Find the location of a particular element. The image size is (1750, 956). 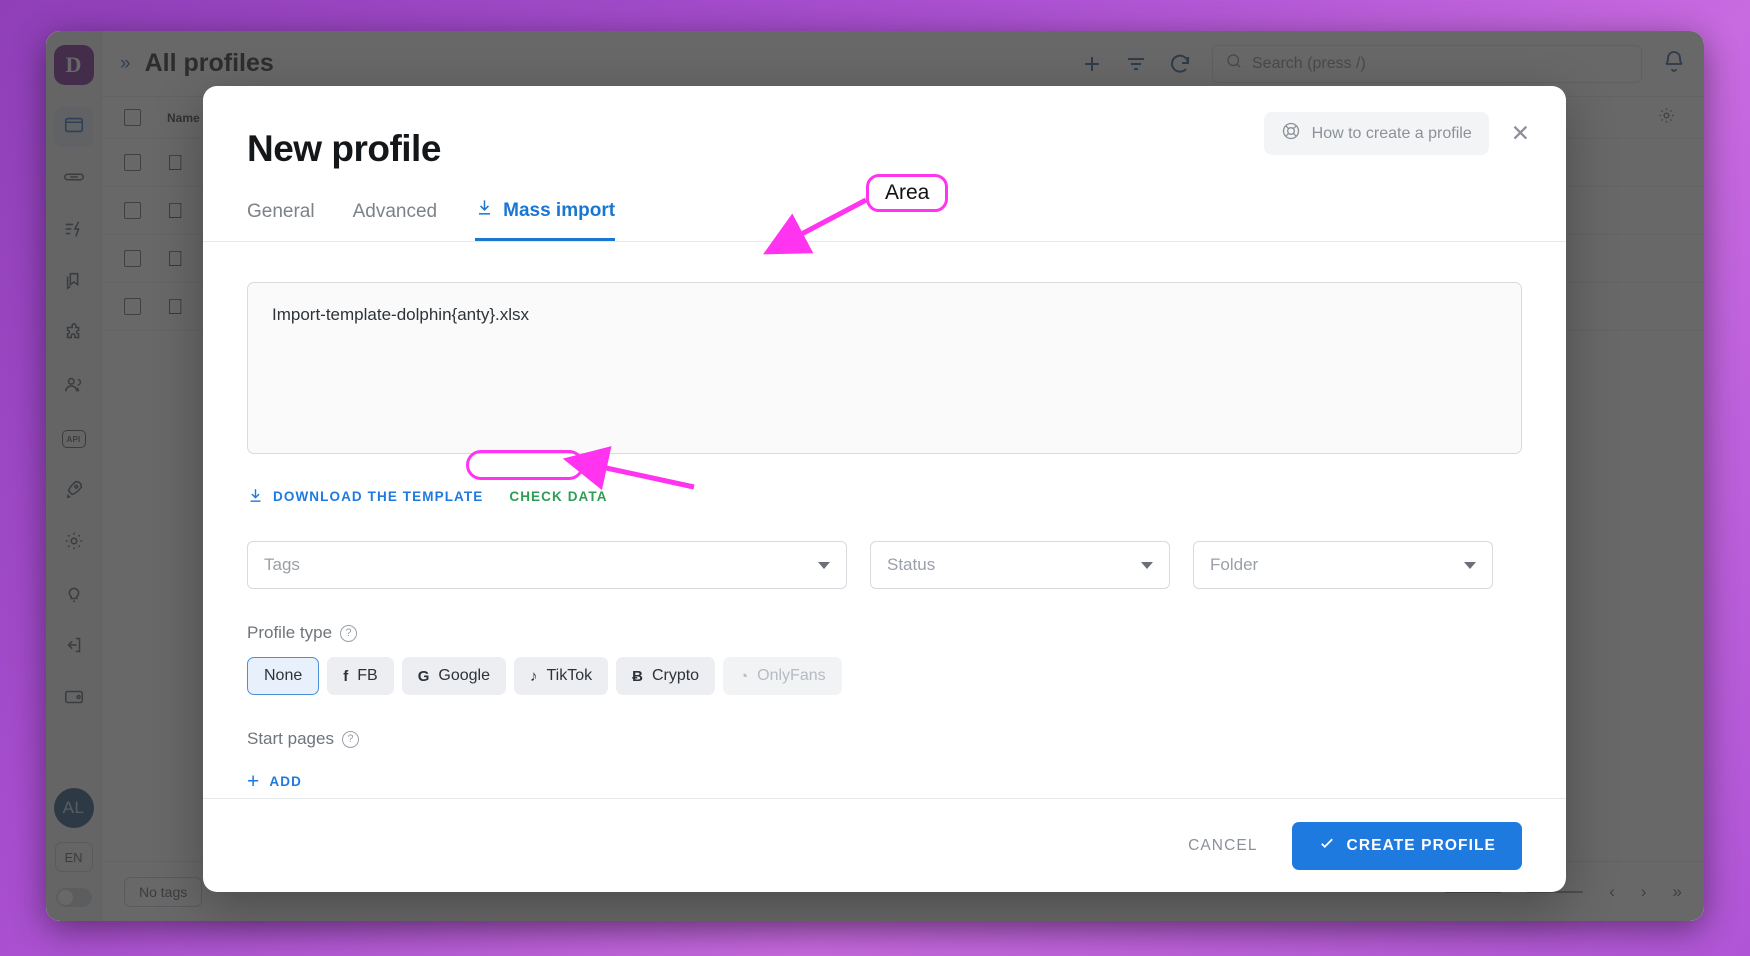

check-icon is located at coordinates (1327, 845).